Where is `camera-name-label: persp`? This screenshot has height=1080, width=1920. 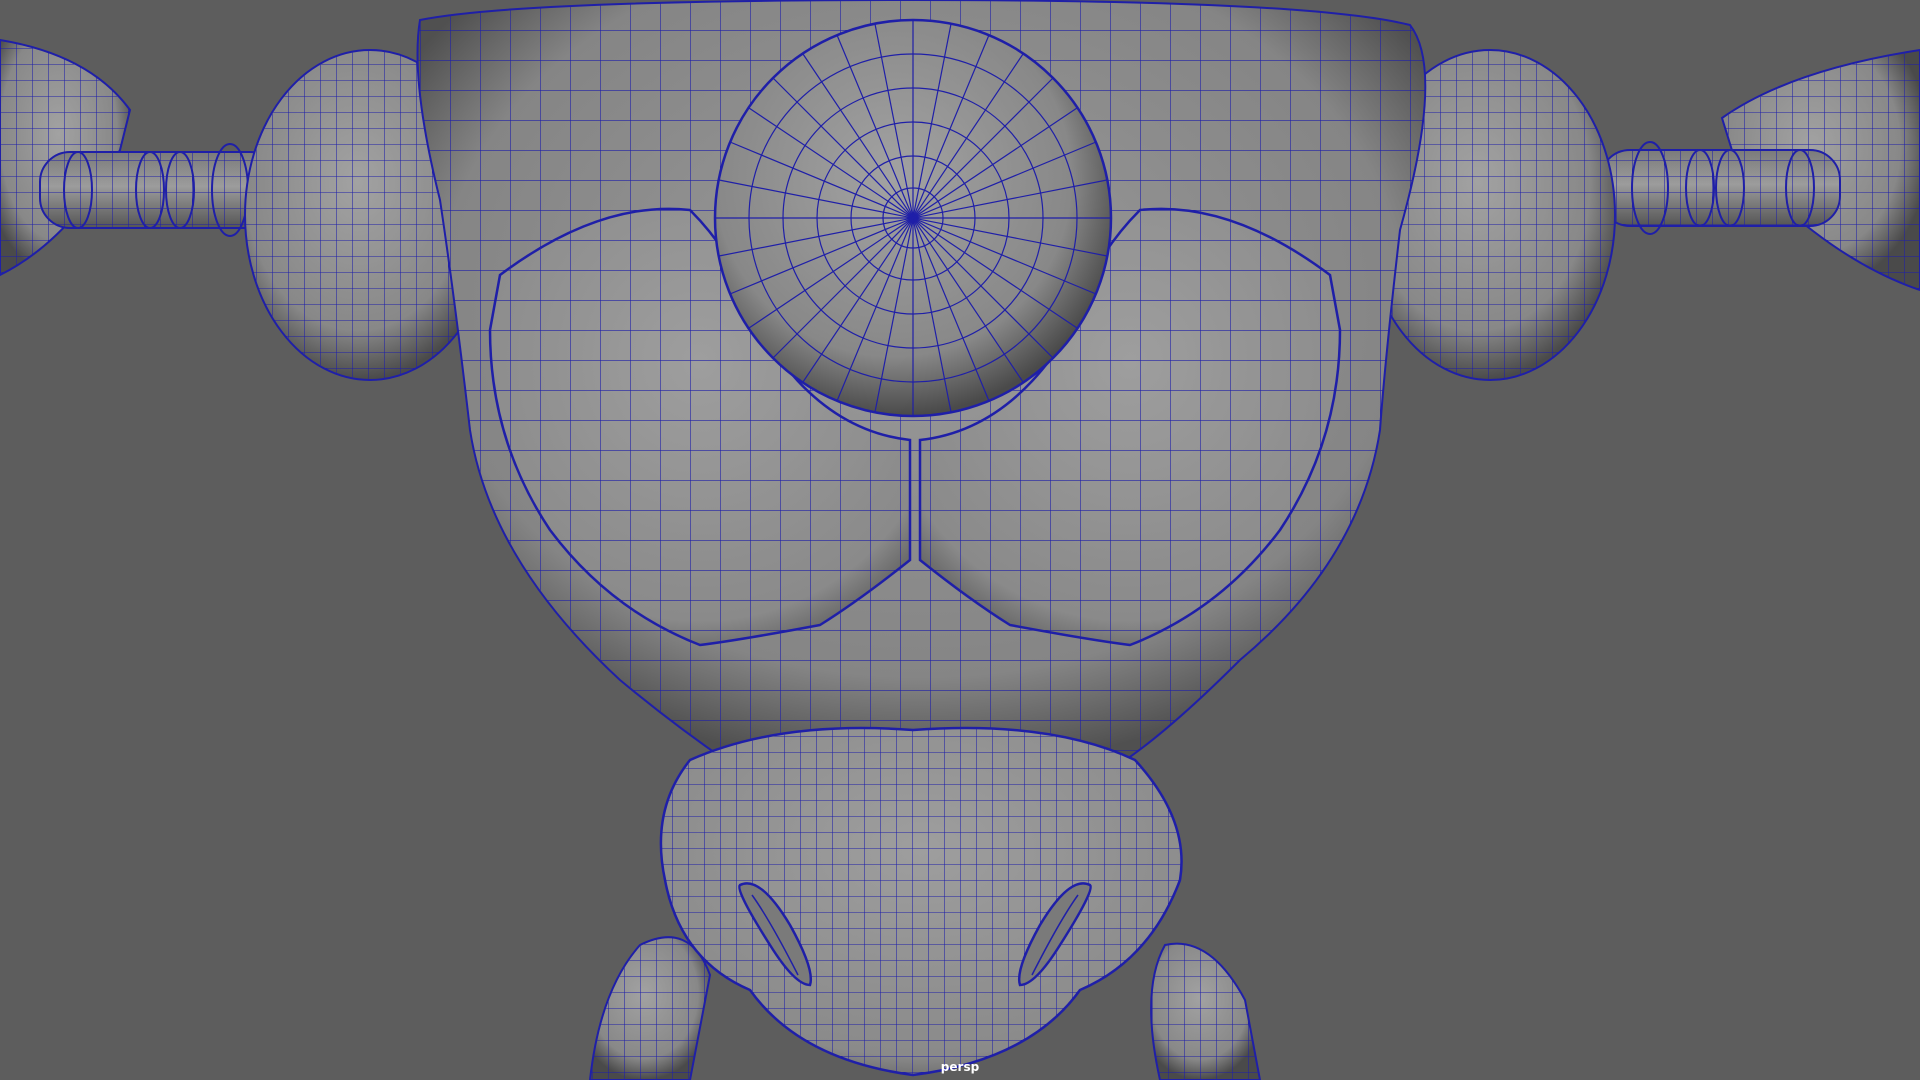 camera-name-label: persp is located at coordinates (960, 1067).